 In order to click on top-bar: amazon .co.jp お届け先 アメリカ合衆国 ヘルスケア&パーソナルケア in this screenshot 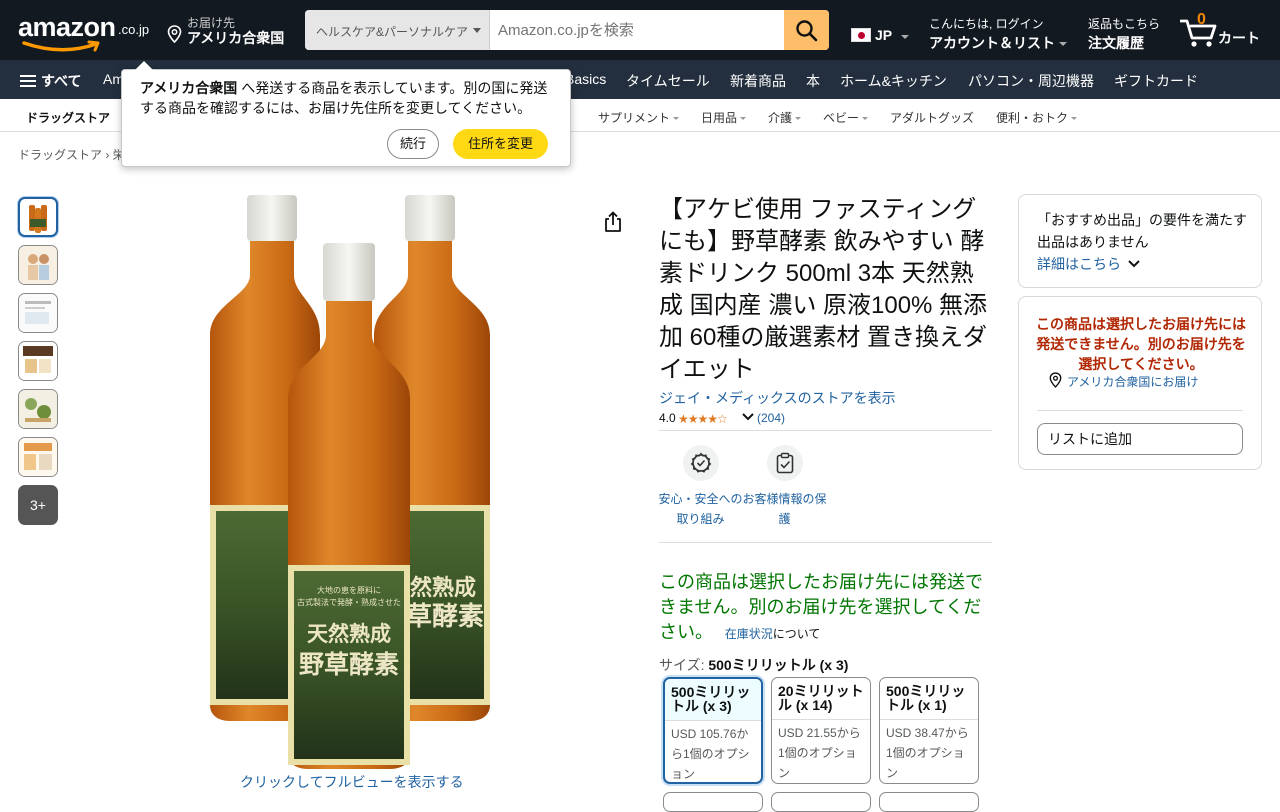, I will do `click(640, 30)`.